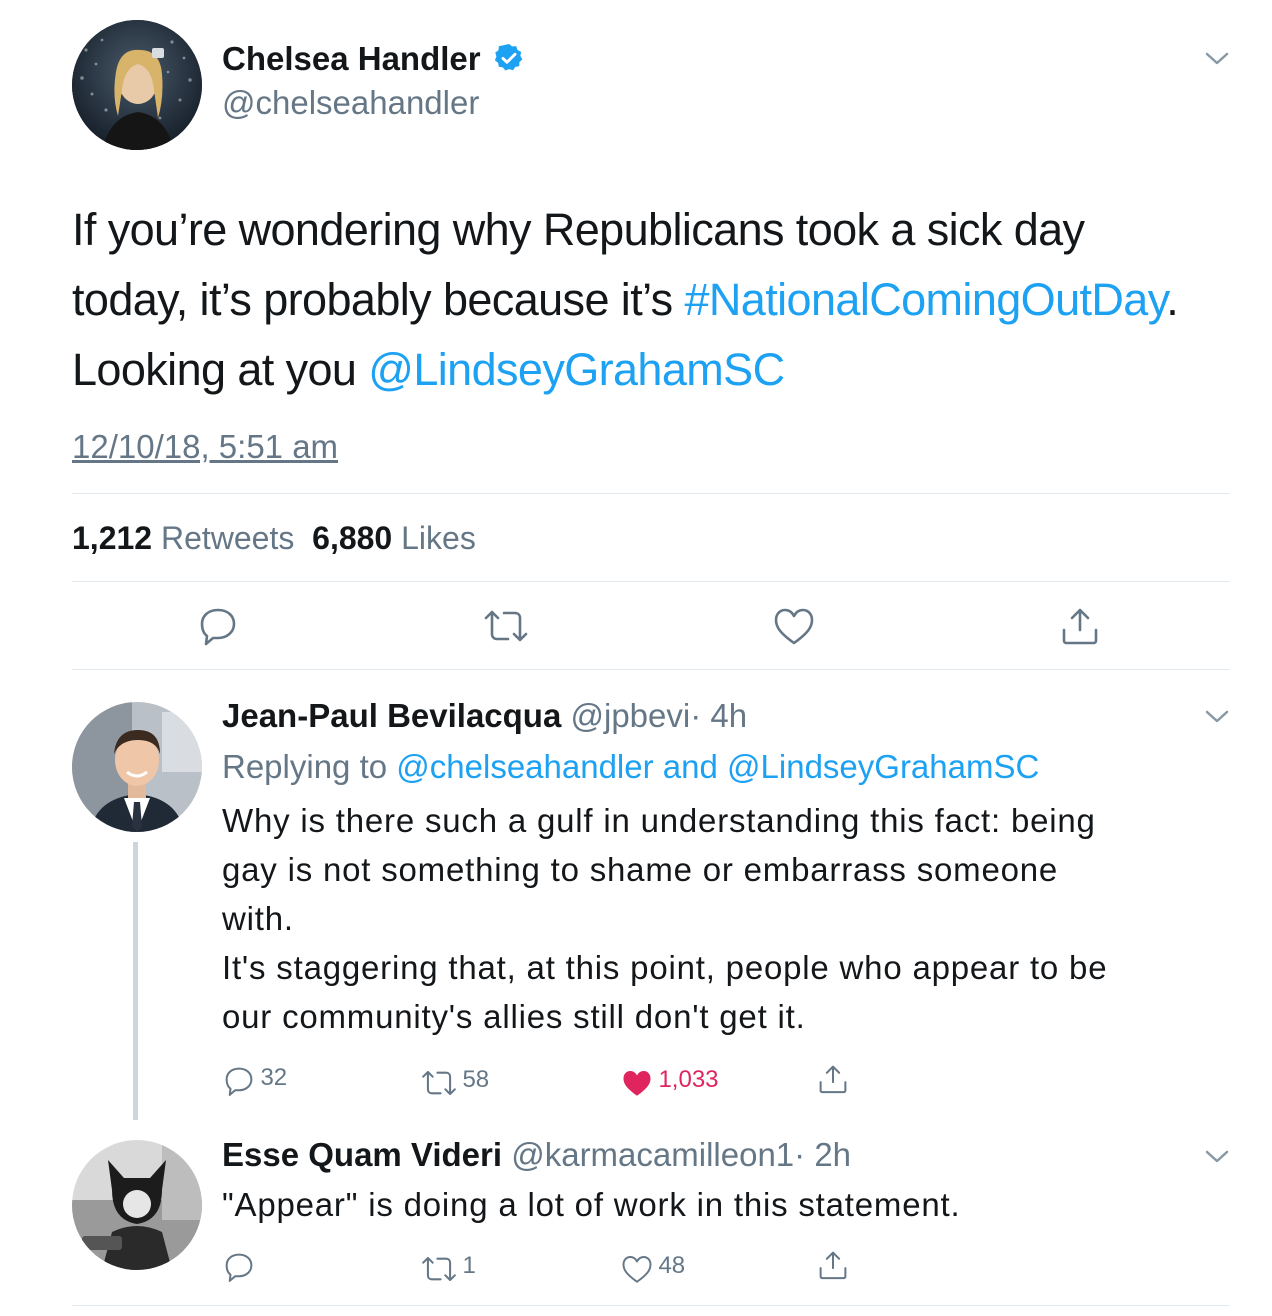 This screenshot has width=1272, height=1316. I want to click on replying-to-link: @chelseahandler, so click(524, 766).